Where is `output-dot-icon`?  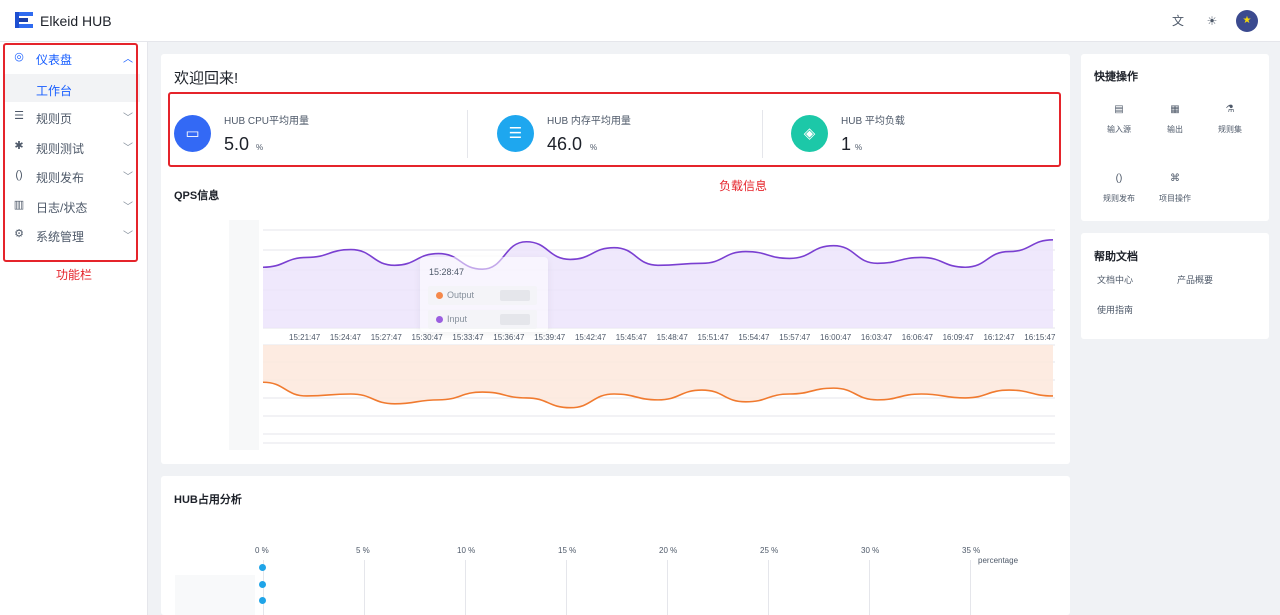
output-dot-icon is located at coordinates (439, 295).